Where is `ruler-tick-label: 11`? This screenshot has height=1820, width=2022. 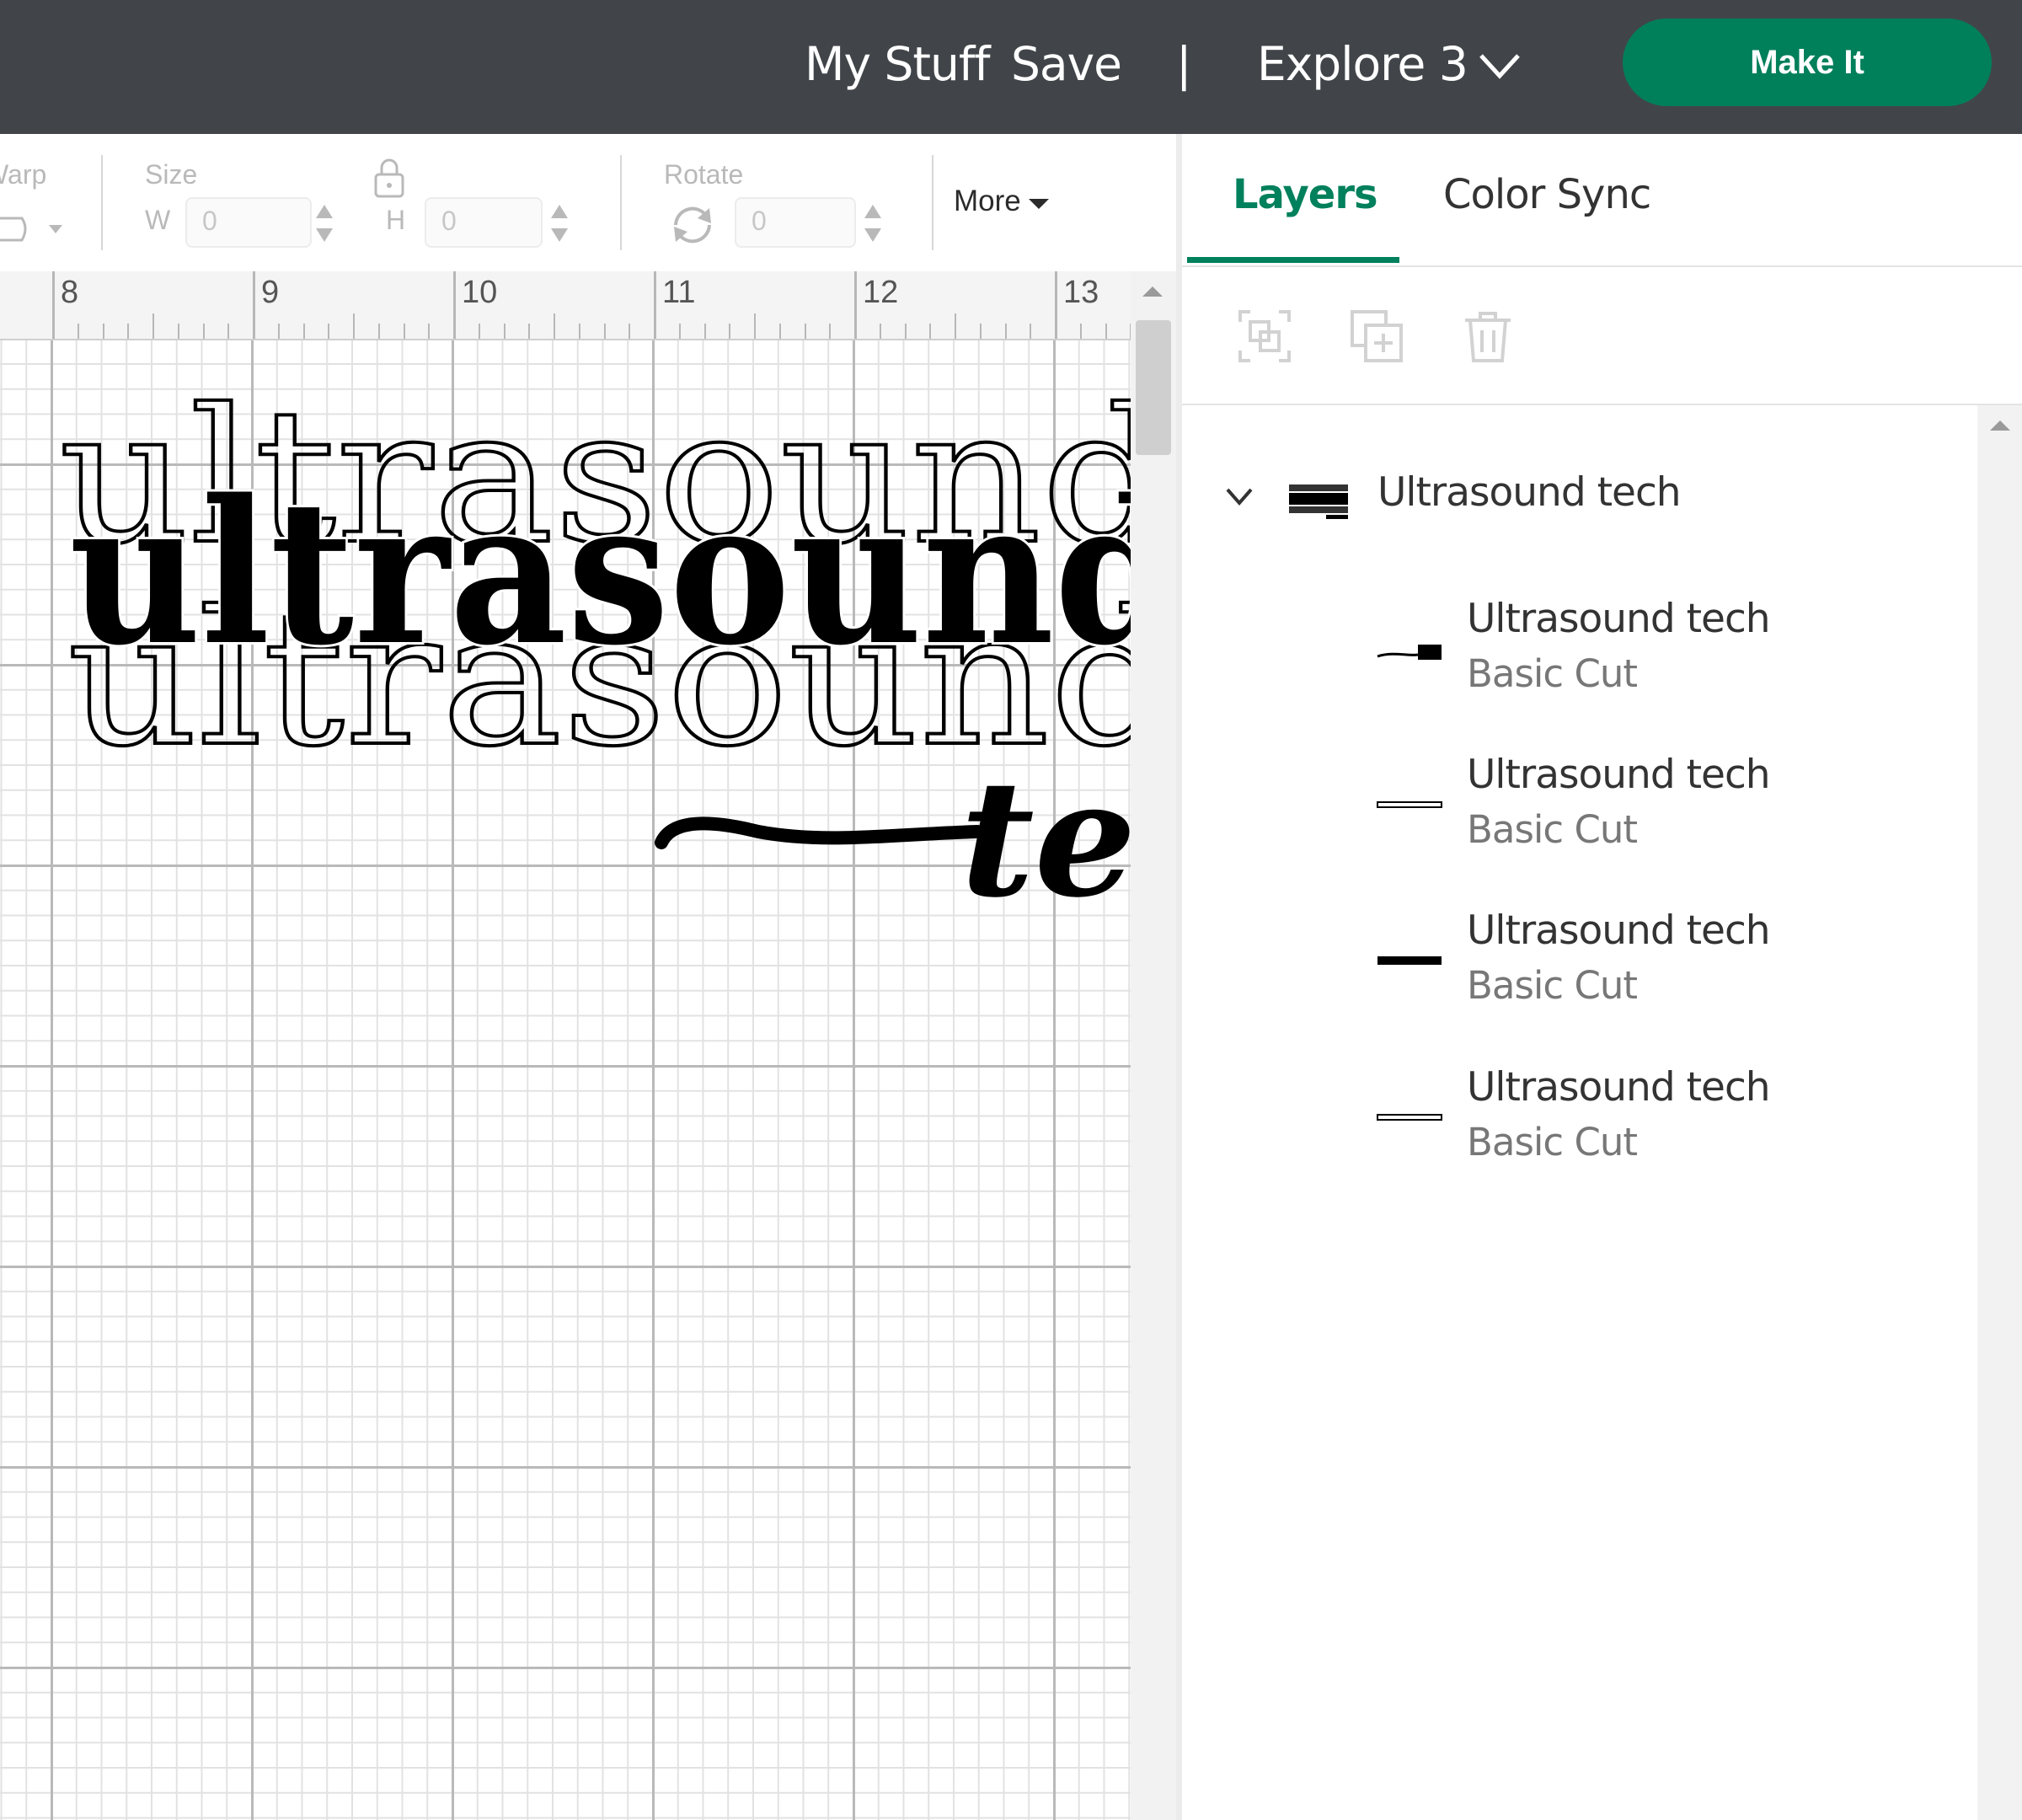
ruler-tick-label: 11 is located at coordinates (679, 292).